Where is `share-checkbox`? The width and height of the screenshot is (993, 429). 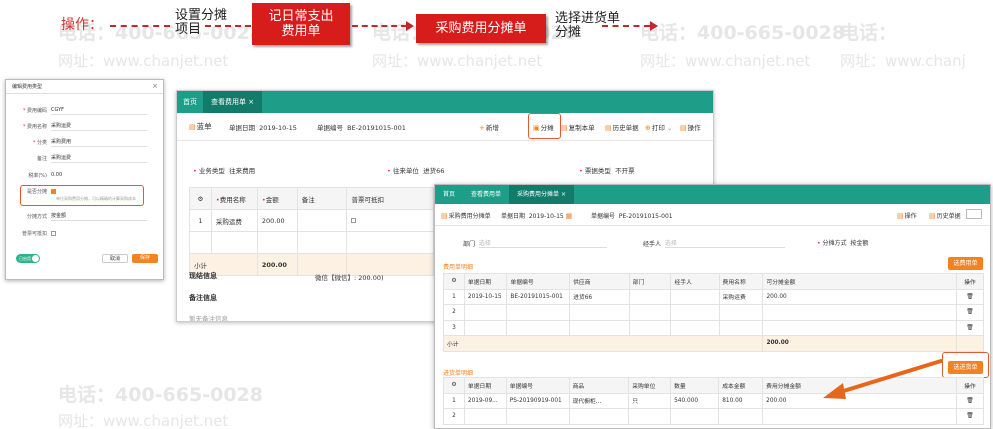 share-checkbox is located at coordinates (53, 191).